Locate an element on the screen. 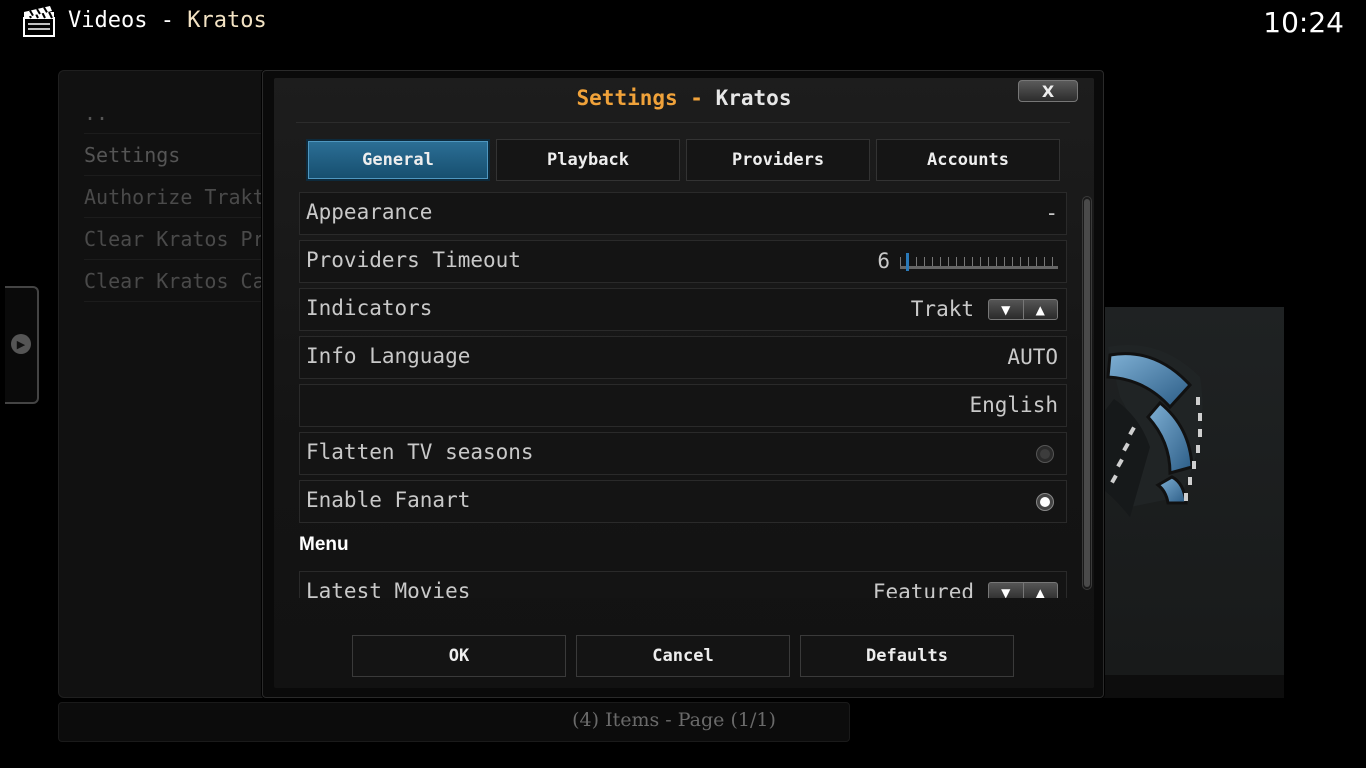  list-item: Clear Kratos Providers is located at coordinates (179, 239).